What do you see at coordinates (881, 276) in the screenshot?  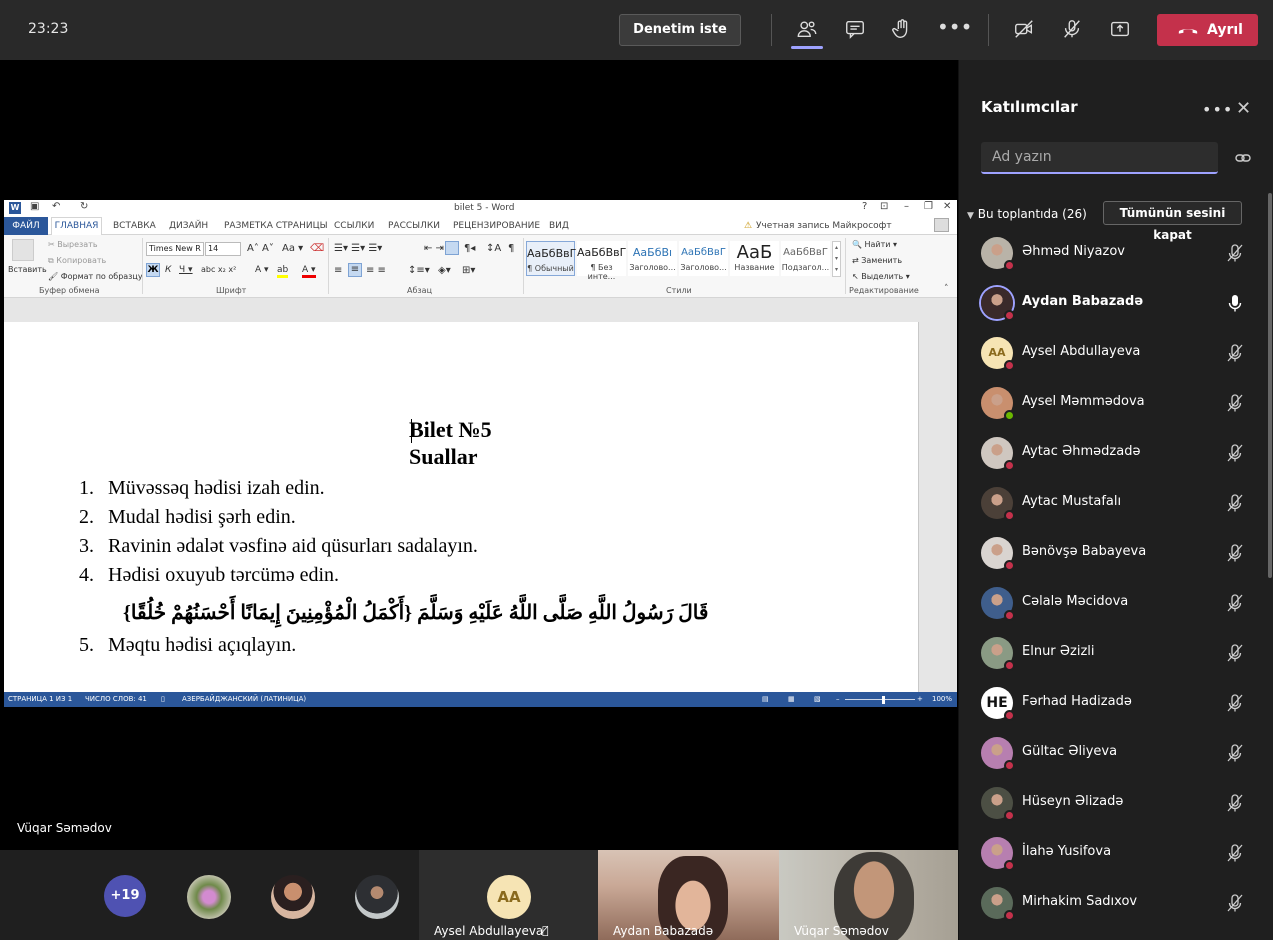 I see `select-button: ↖ Выделить ▾` at bounding box center [881, 276].